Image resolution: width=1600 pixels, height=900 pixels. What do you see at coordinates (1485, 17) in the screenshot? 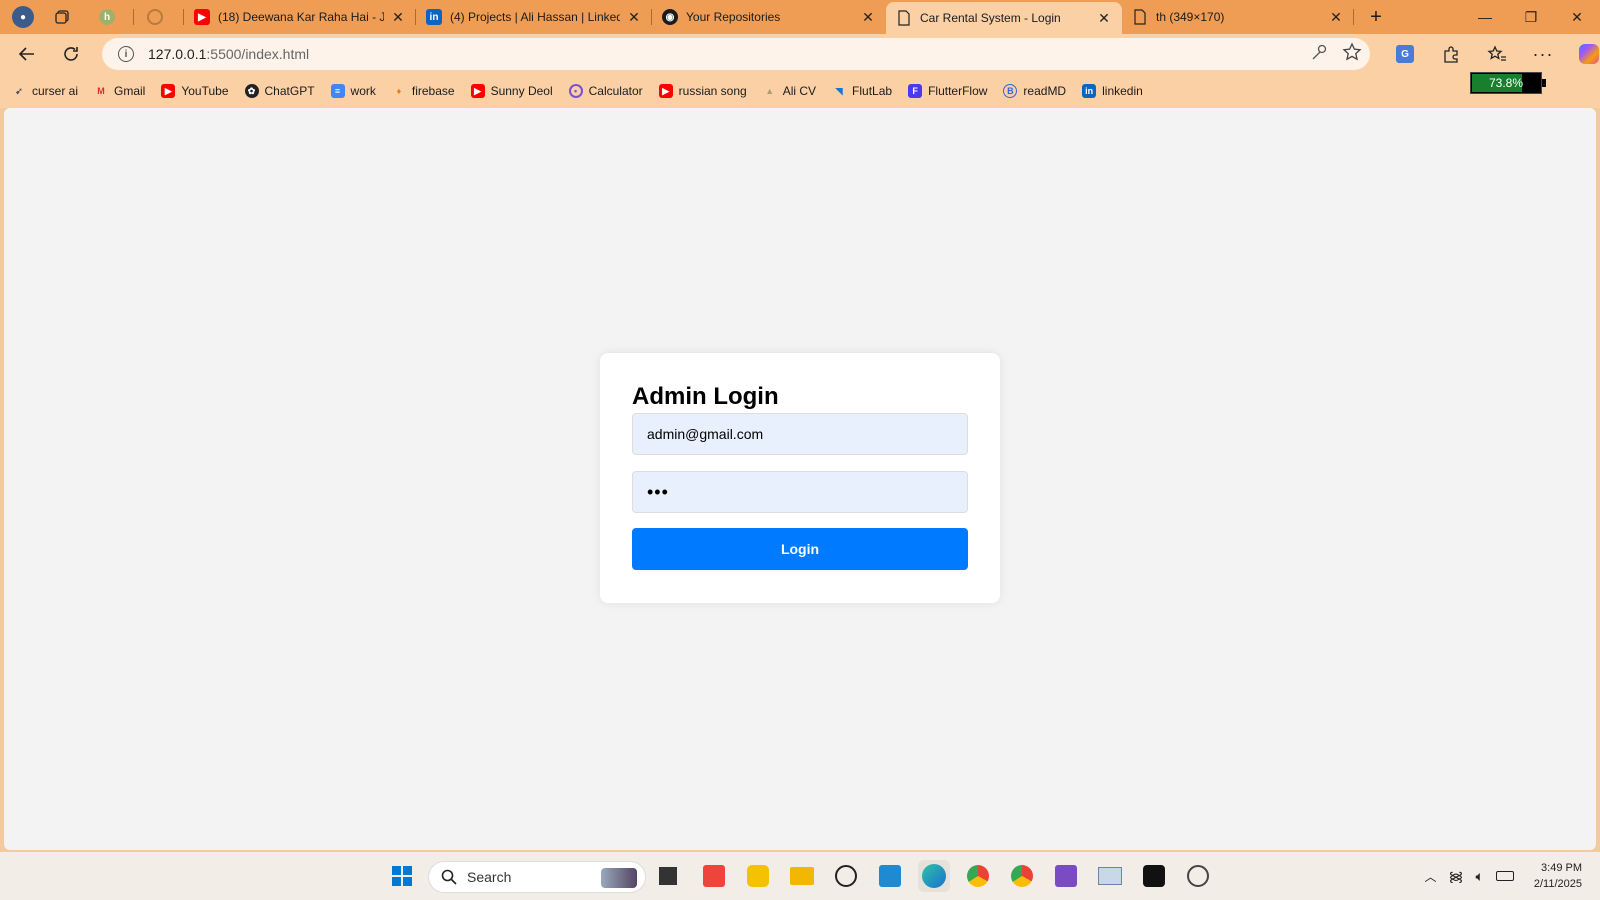
I see `minimize-button: —` at bounding box center [1485, 17].